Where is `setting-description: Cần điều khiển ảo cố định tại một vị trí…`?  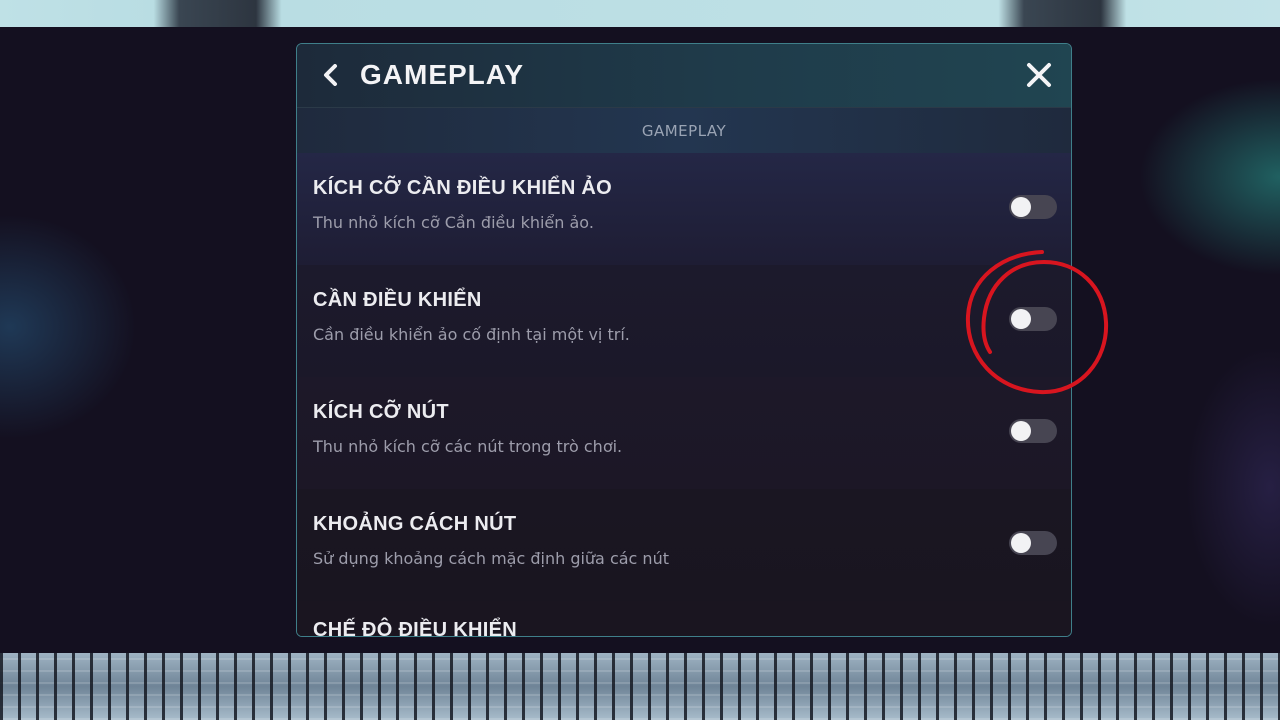
setting-description: Cần điều khiển ảo cố định tại một vị trí… is located at coordinates (471, 334).